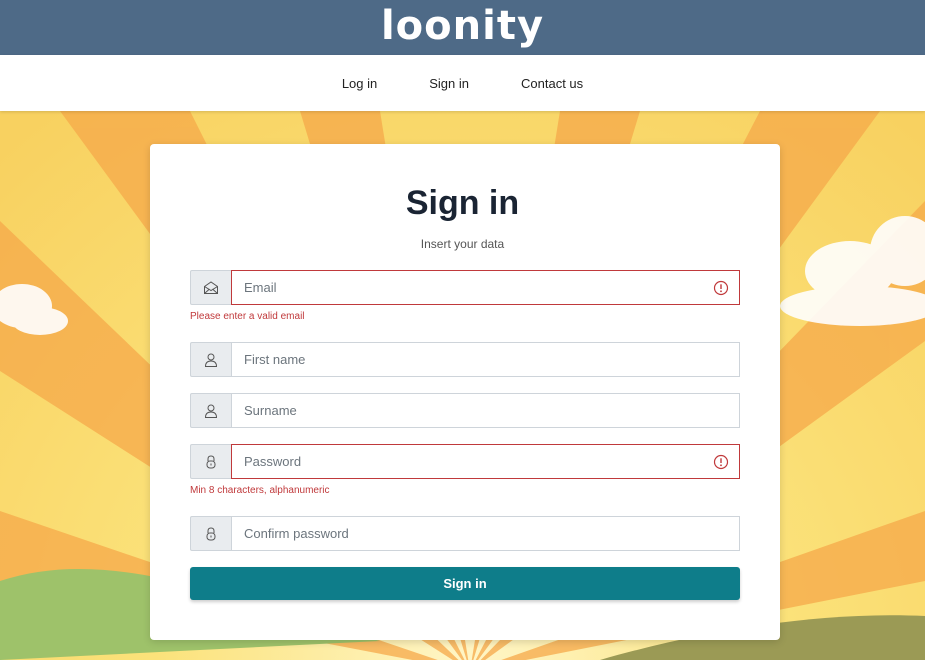 This screenshot has height=660, width=925. I want to click on email-error-message: Please enter a valid email, so click(247, 316).